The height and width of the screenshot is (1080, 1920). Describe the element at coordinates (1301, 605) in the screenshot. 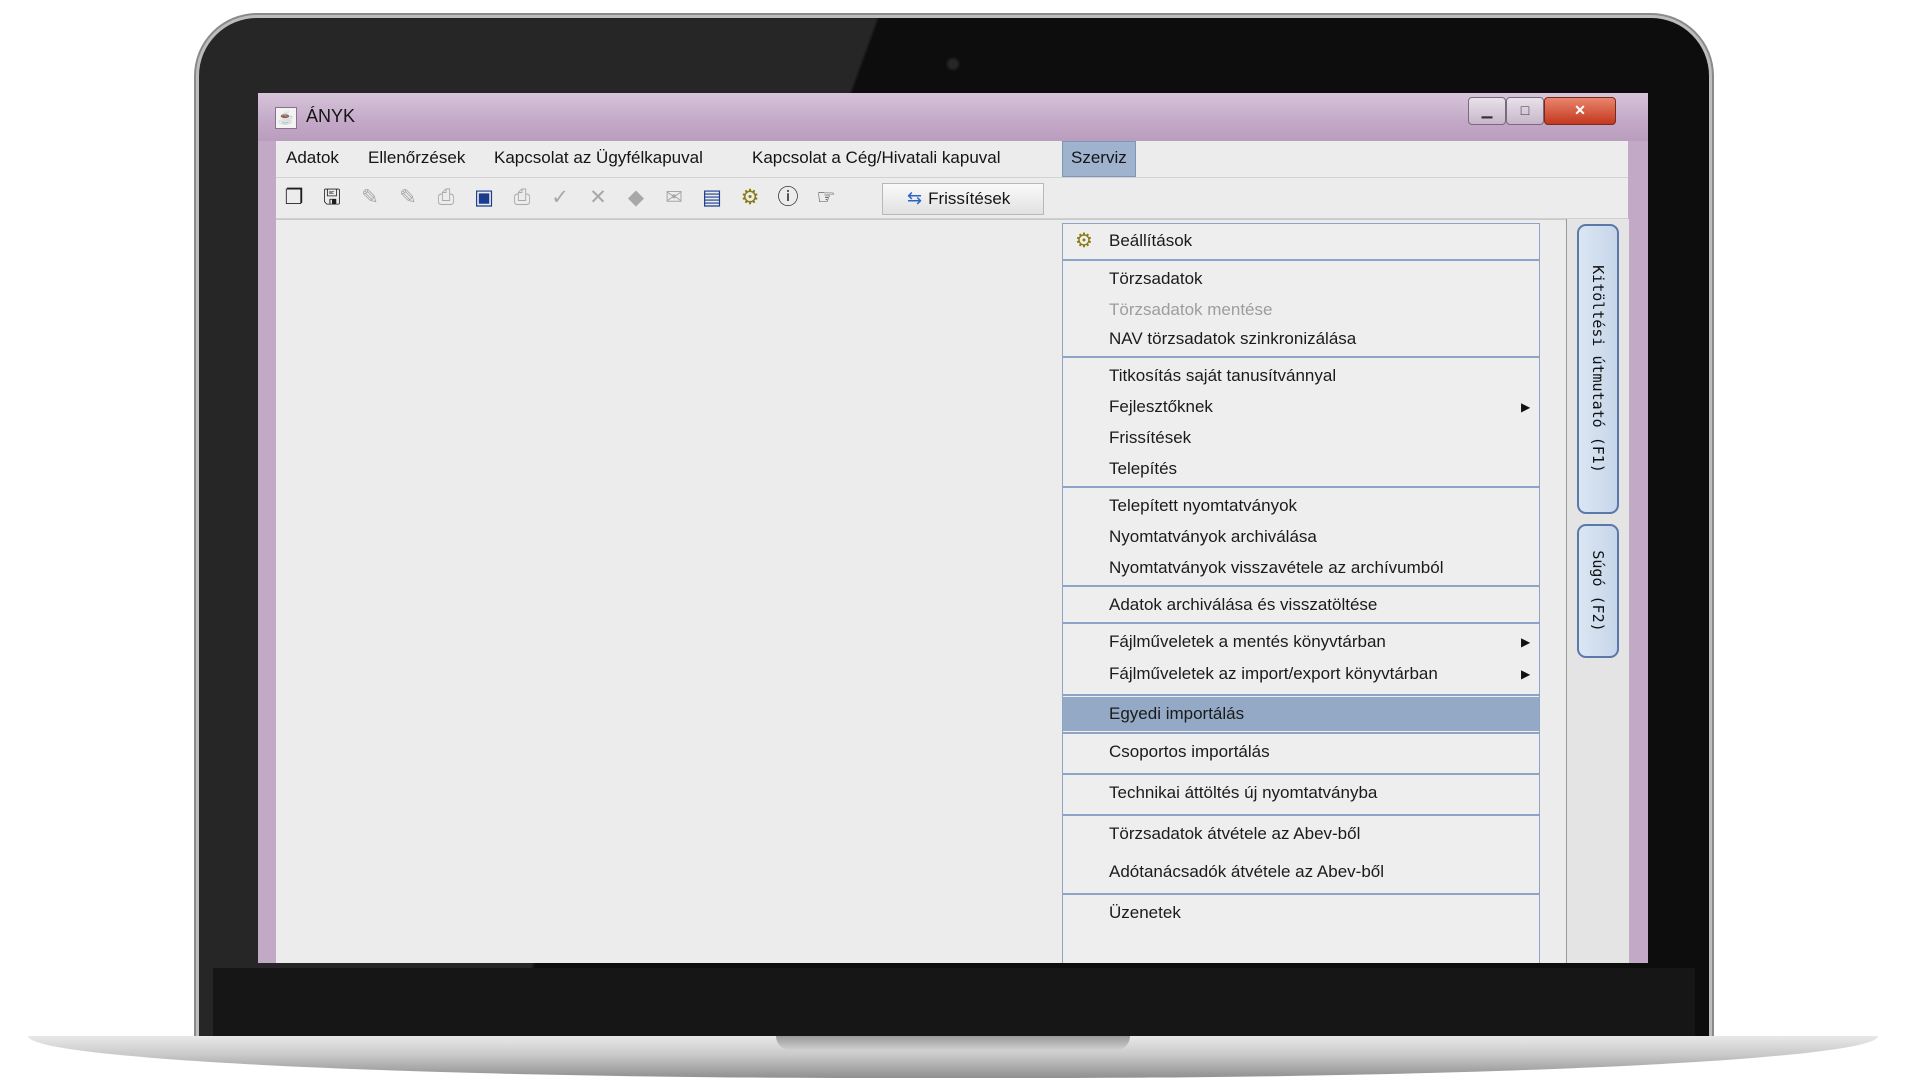

I see `service-menu-item-adatok-archivalasa: Adatok archiválása és visszatöltése` at that location.